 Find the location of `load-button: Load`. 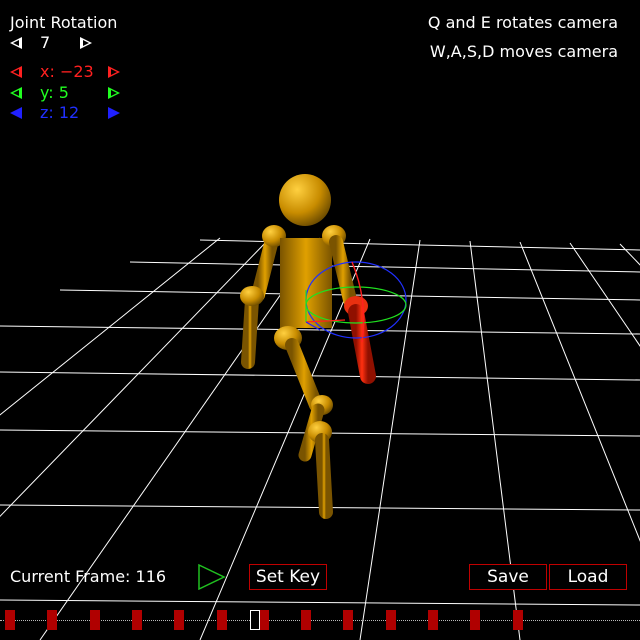

load-button: Load is located at coordinates (588, 577).